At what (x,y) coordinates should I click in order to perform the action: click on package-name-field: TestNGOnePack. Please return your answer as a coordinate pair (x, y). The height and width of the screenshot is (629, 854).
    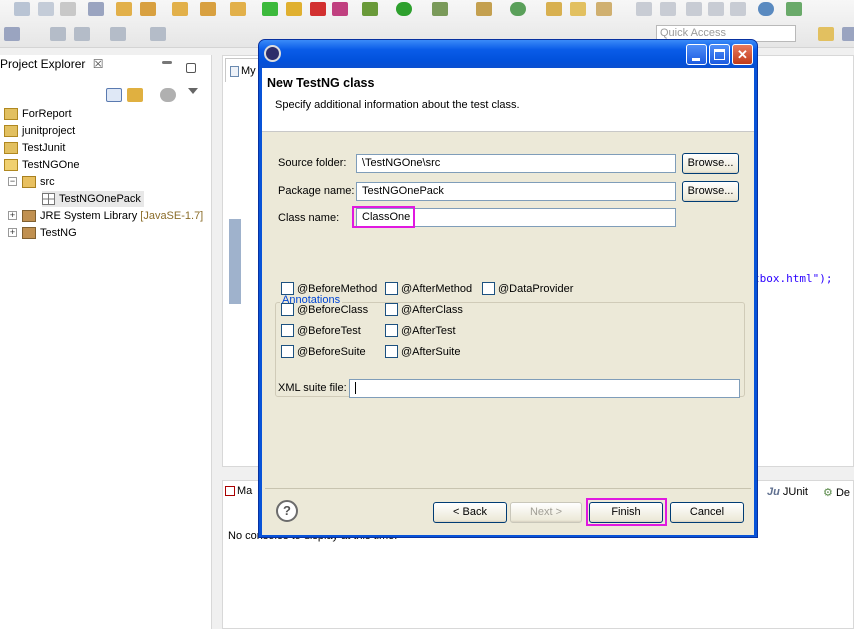
    Looking at the image, I should click on (516, 191).